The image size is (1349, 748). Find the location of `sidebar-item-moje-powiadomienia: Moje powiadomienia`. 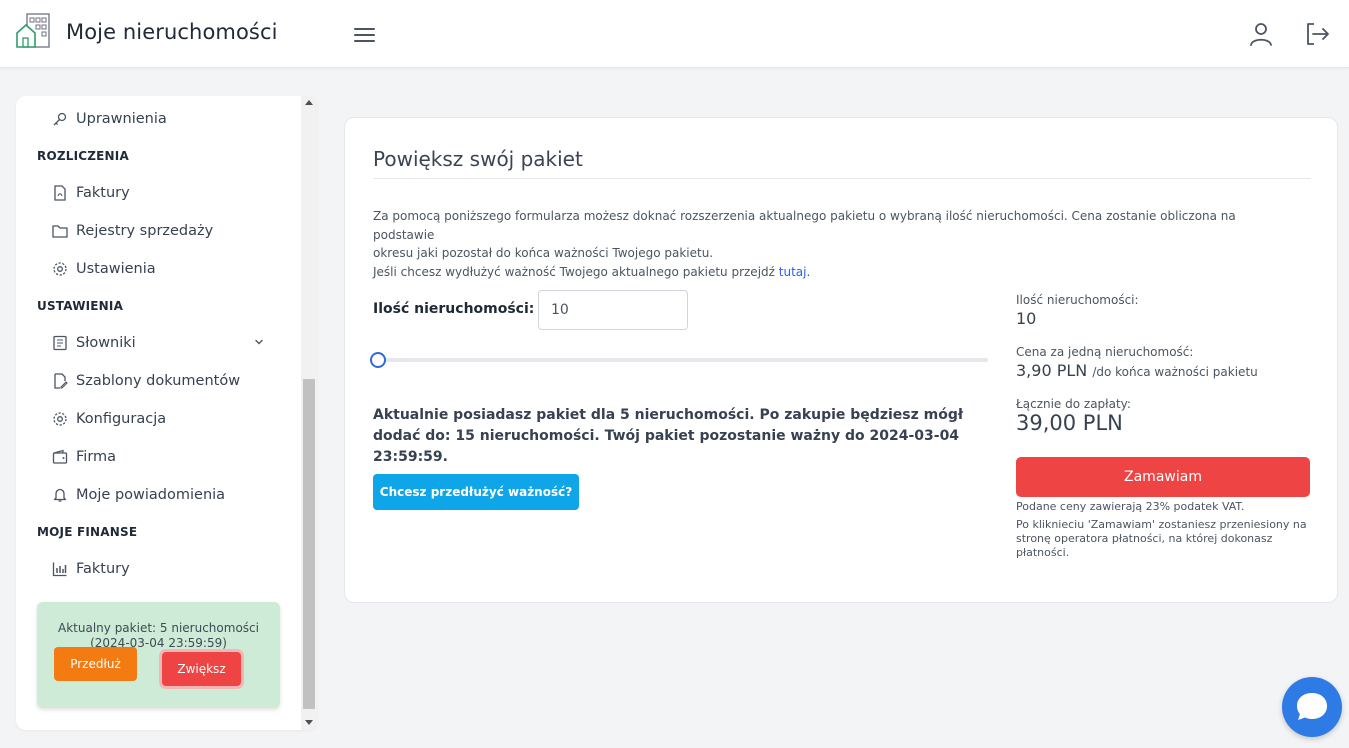

sidebar-item-moje-powiadomienia: Moje powiadomienia is located at coordinates (138, 495).